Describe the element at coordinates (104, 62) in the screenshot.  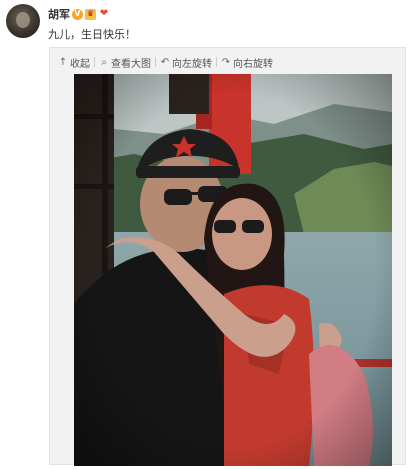
I see `magnifier-icon: ⌕` at that location.